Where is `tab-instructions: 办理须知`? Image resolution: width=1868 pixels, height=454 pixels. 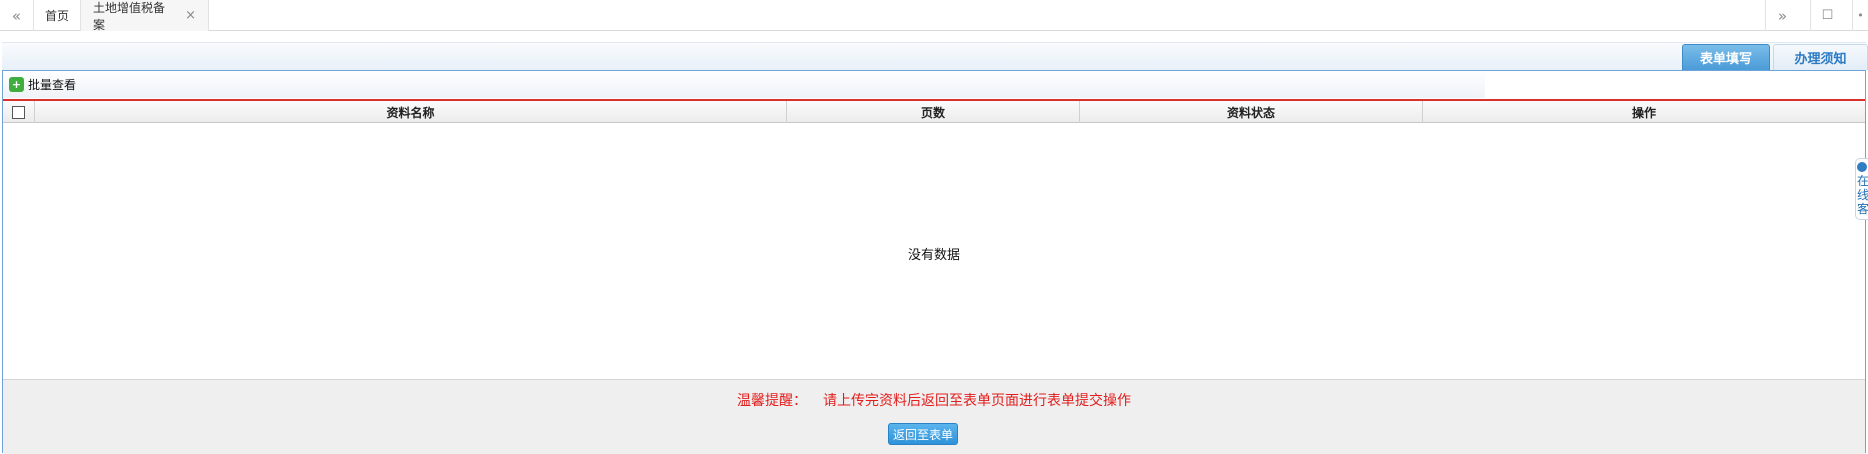 tab-instructions: 办理须知 is located at coordinates (1820, 57).